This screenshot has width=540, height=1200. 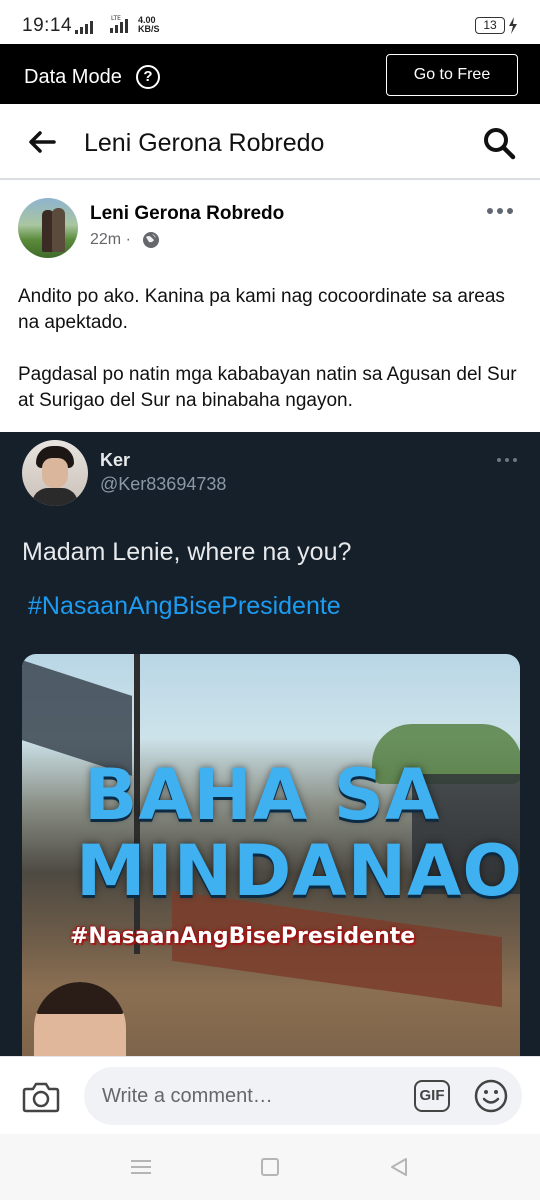 I want to click on page-header: Leni Gerona Robredo, so click(x=270, y=142).